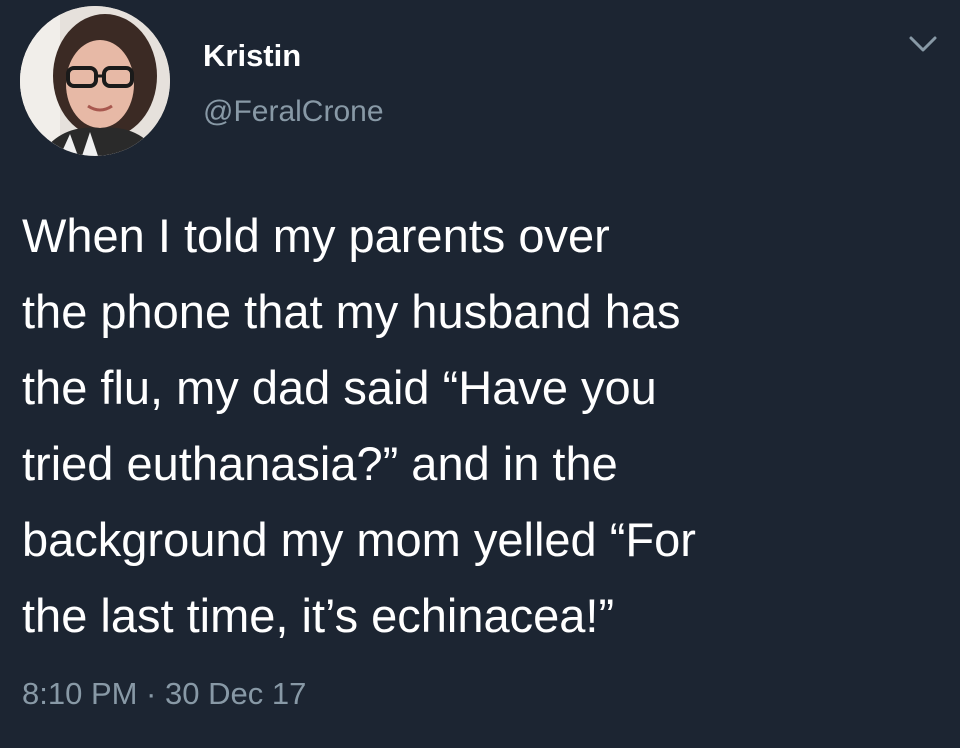 The image size is (960, 748). I want to click on tweet-text-line: the phone that my husband has, so click(351, 311).